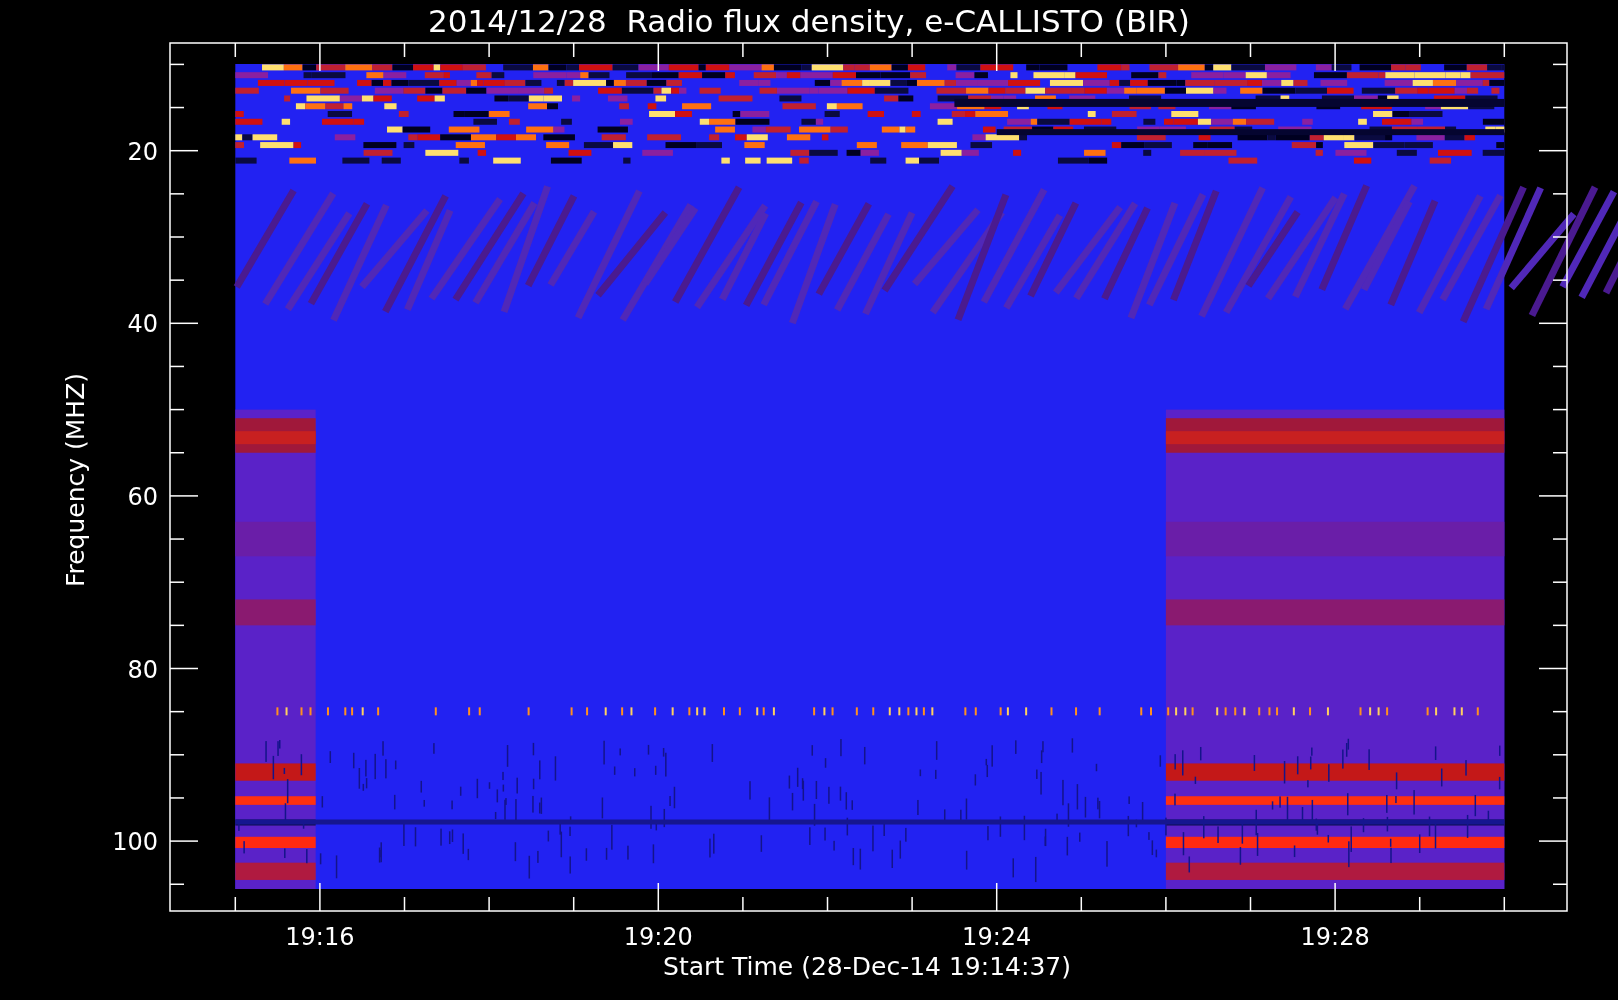 This screenshot has height=1000, width=1618. I want to click on tick-label: 60, so click(142, 496).